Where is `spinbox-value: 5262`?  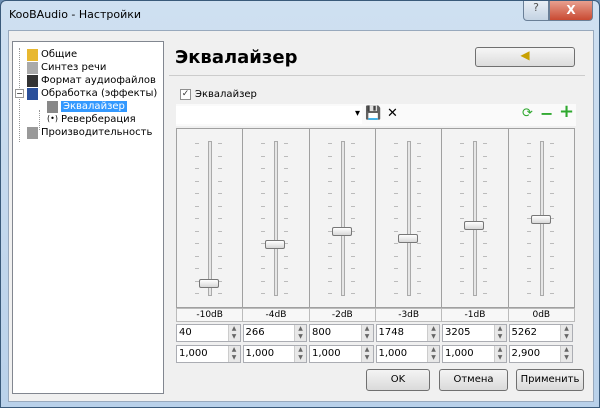 spinbox-value: 5262 is located at coordinates (524, 332).